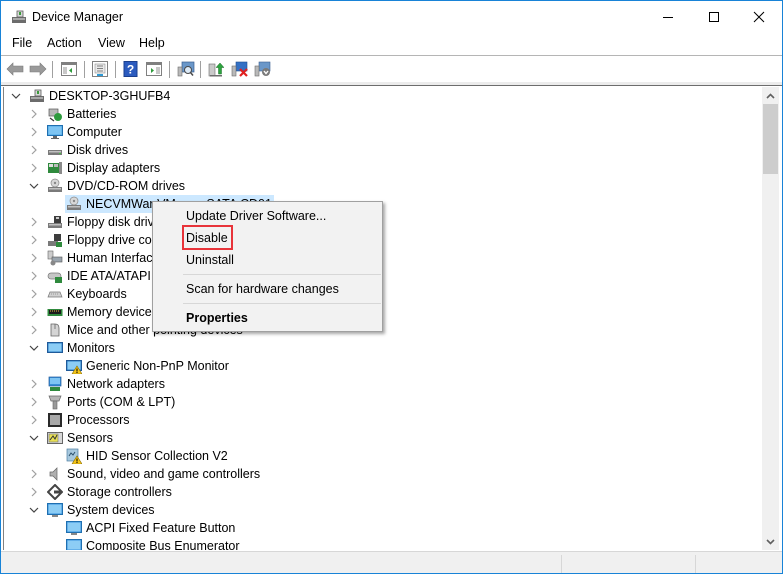 The image size is (783, 574). Describe the element at coordinates (131, 69) in the screenshot. I see `help-button: ?` at that location.